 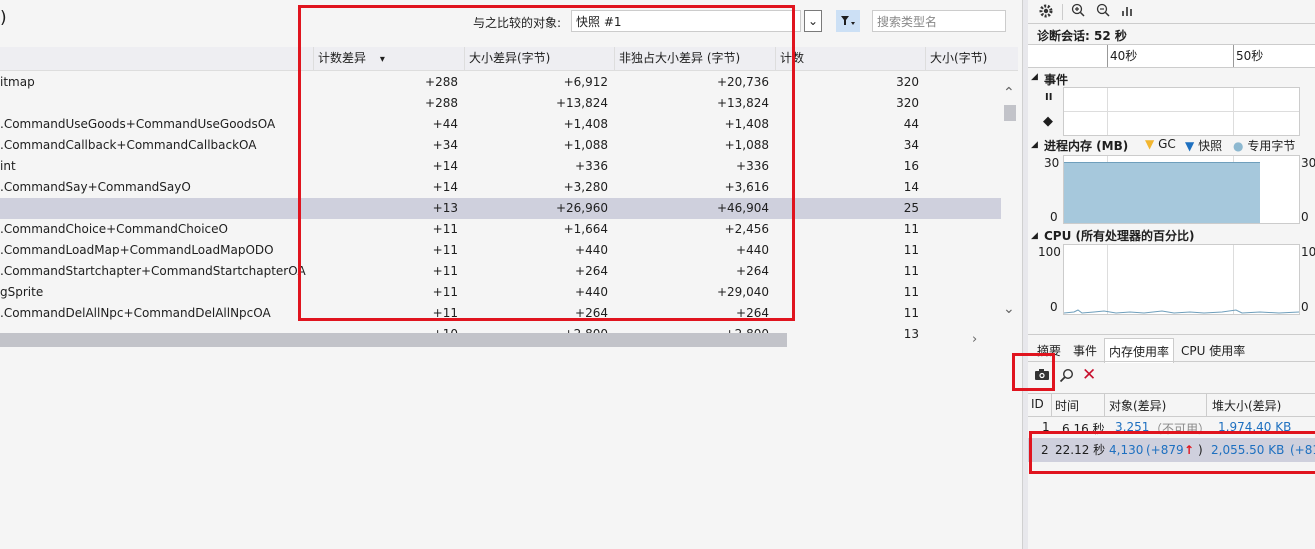 What do you see at coordinates (8, 166) in the screenshot?
I see `type-name: int` at bounding box center [8, 166].